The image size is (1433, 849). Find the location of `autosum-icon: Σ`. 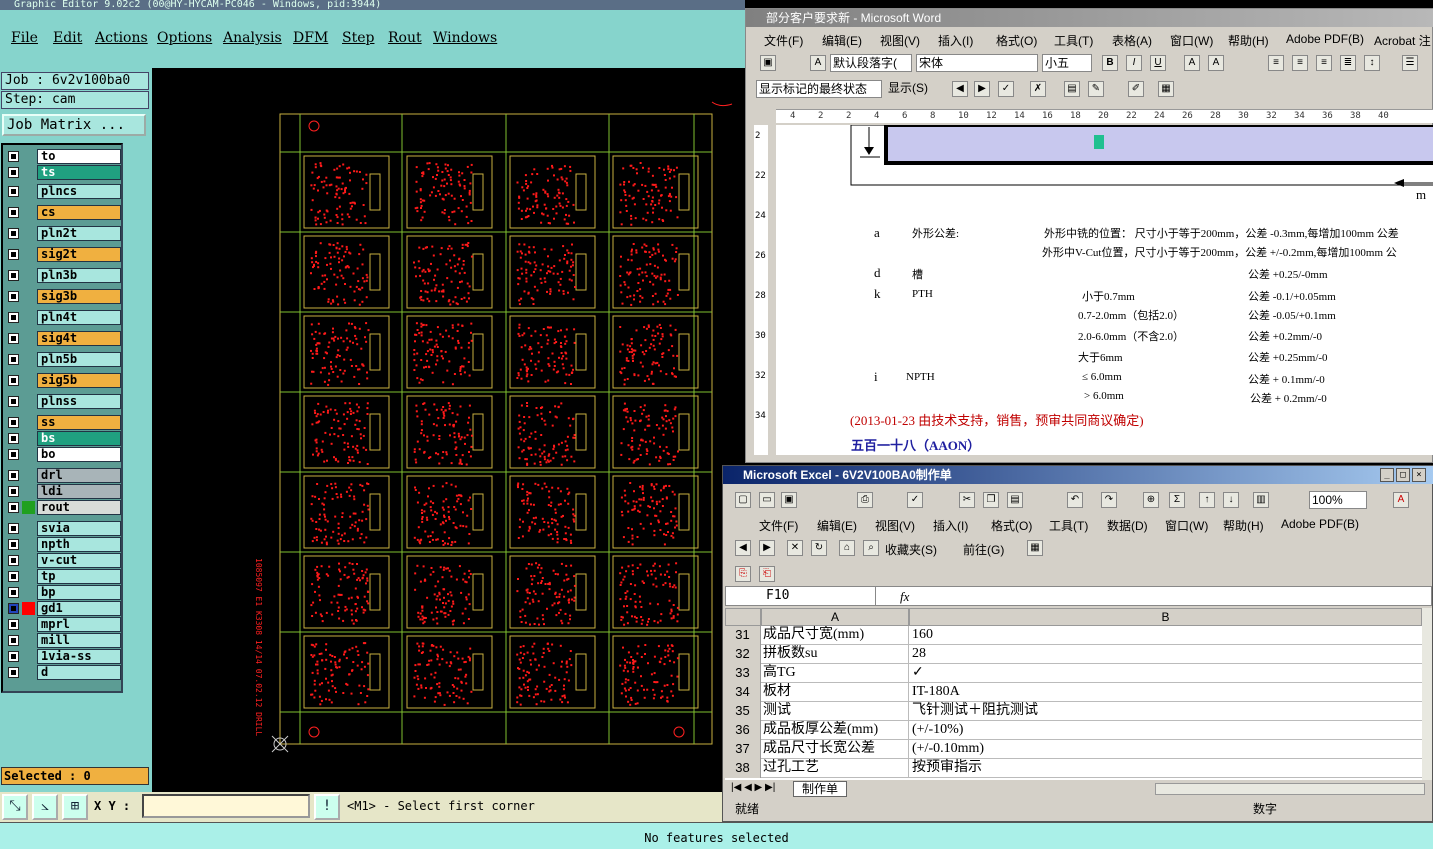

autosum-icon: Σ is located at coordinates (1177, 500).